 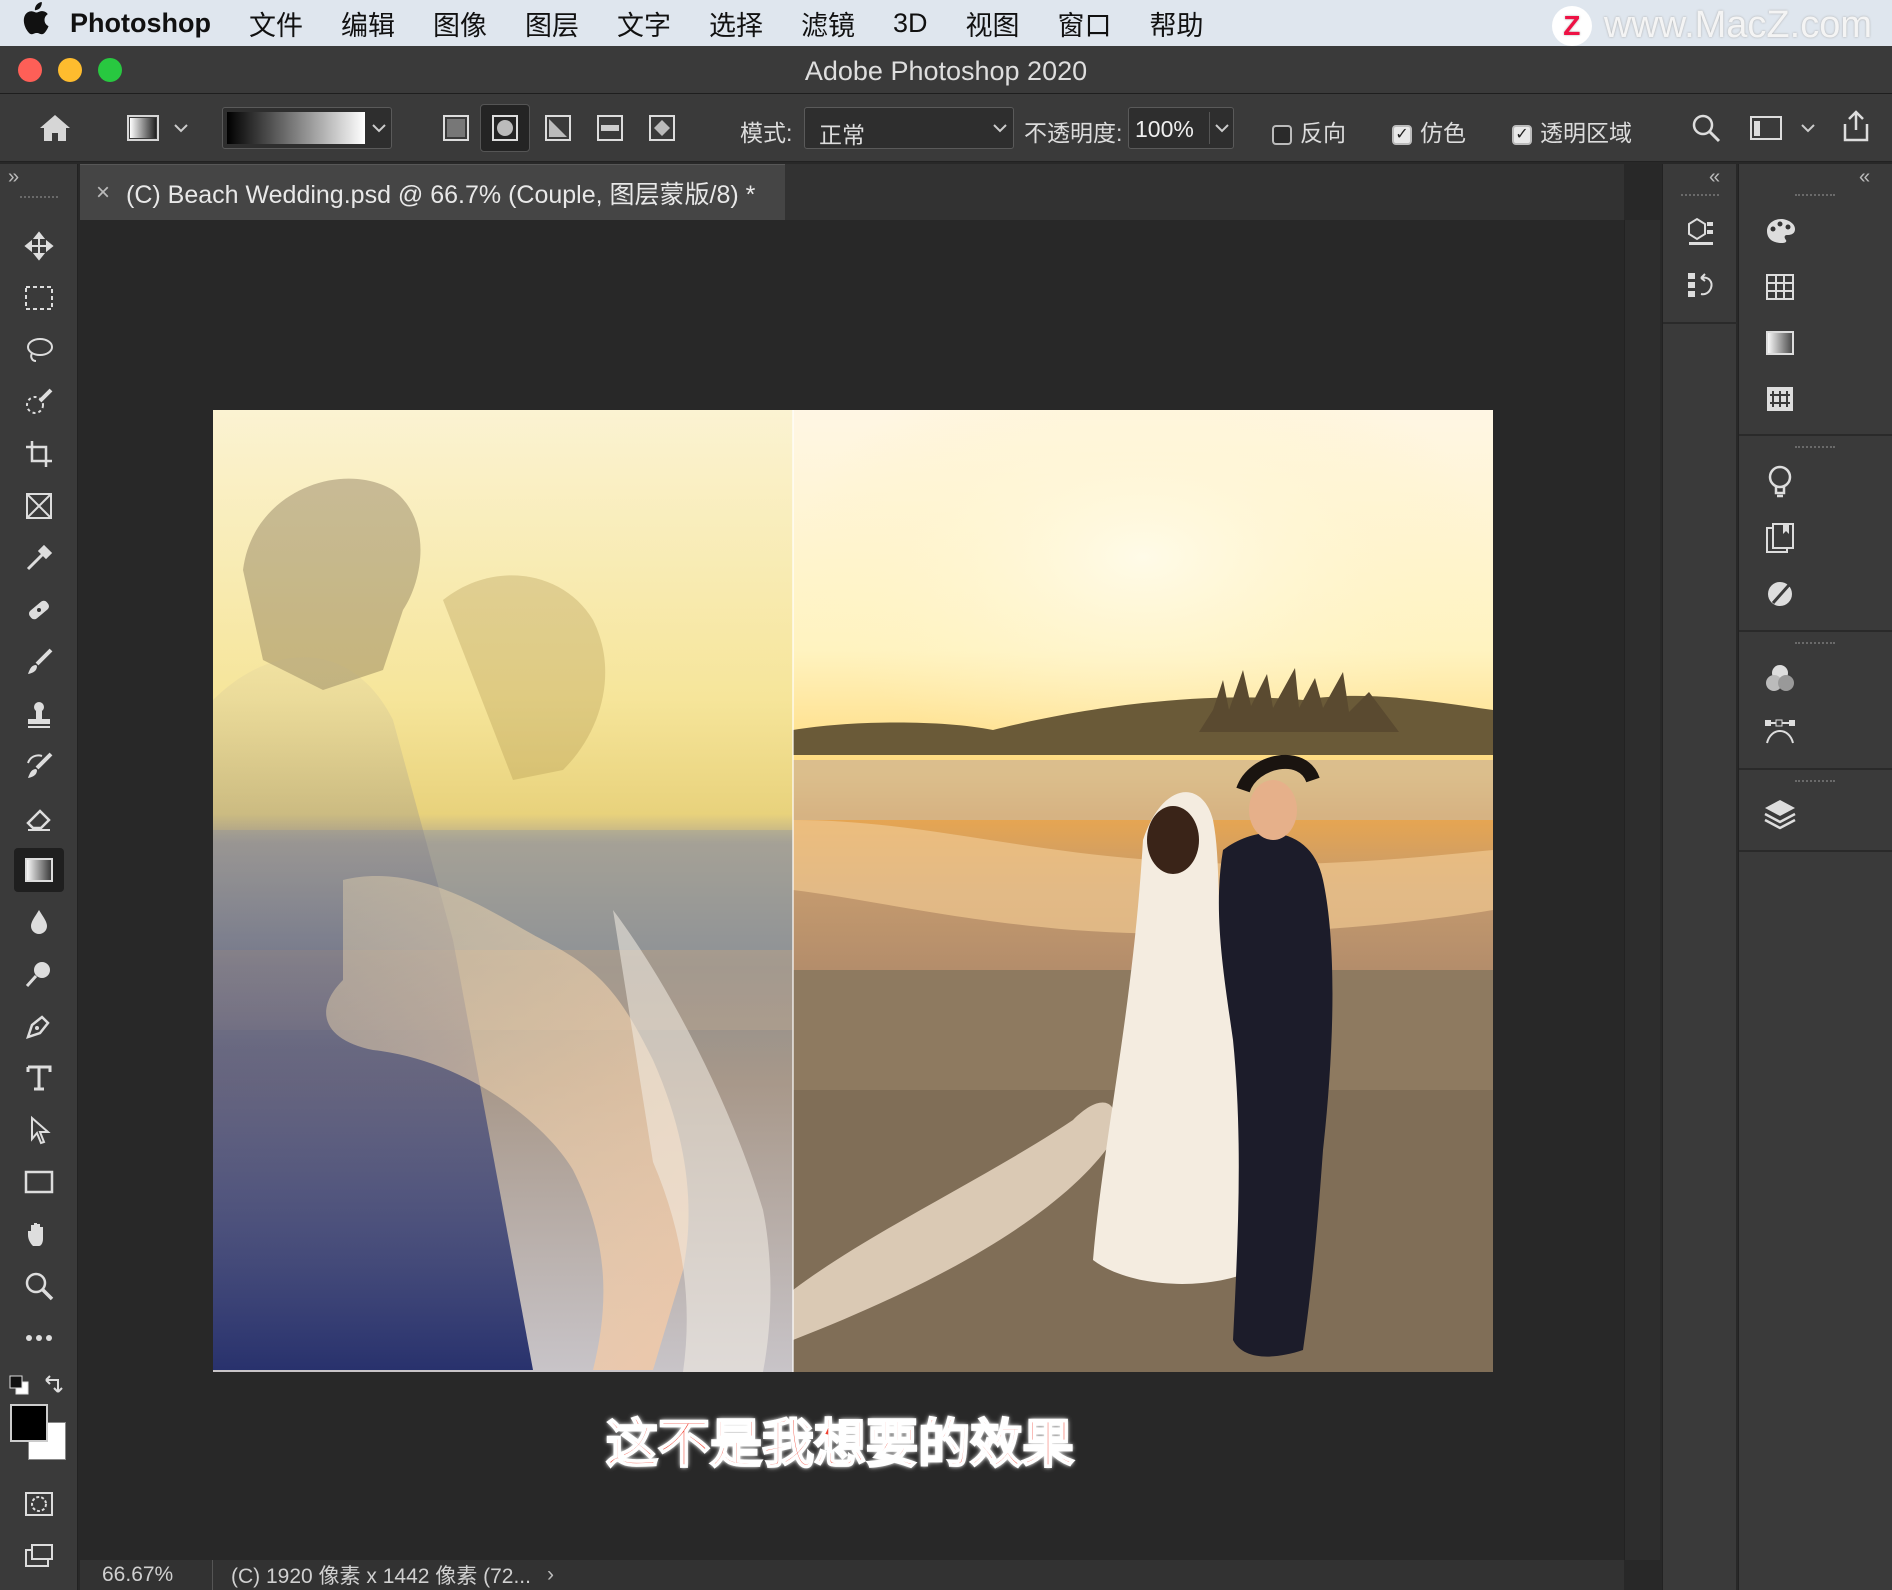 What do you see at coordinates (39, 1182) in the screenshot?
I see `rectangle-tool-icon` at bounding box center [39, 1182].